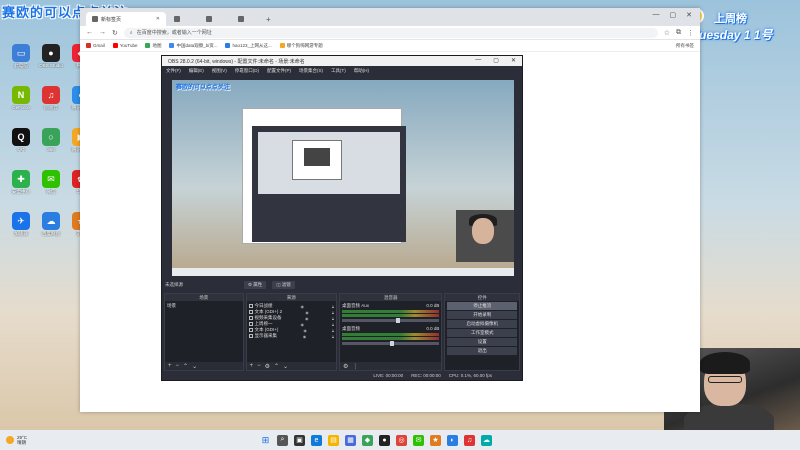 Image resolution: width=800 pixels, height=450 pixels. What do you see at coordinates (333, 440) in the screenshot?
I see `file-explorer-icon: ▤` at bounding box center [333, 440].